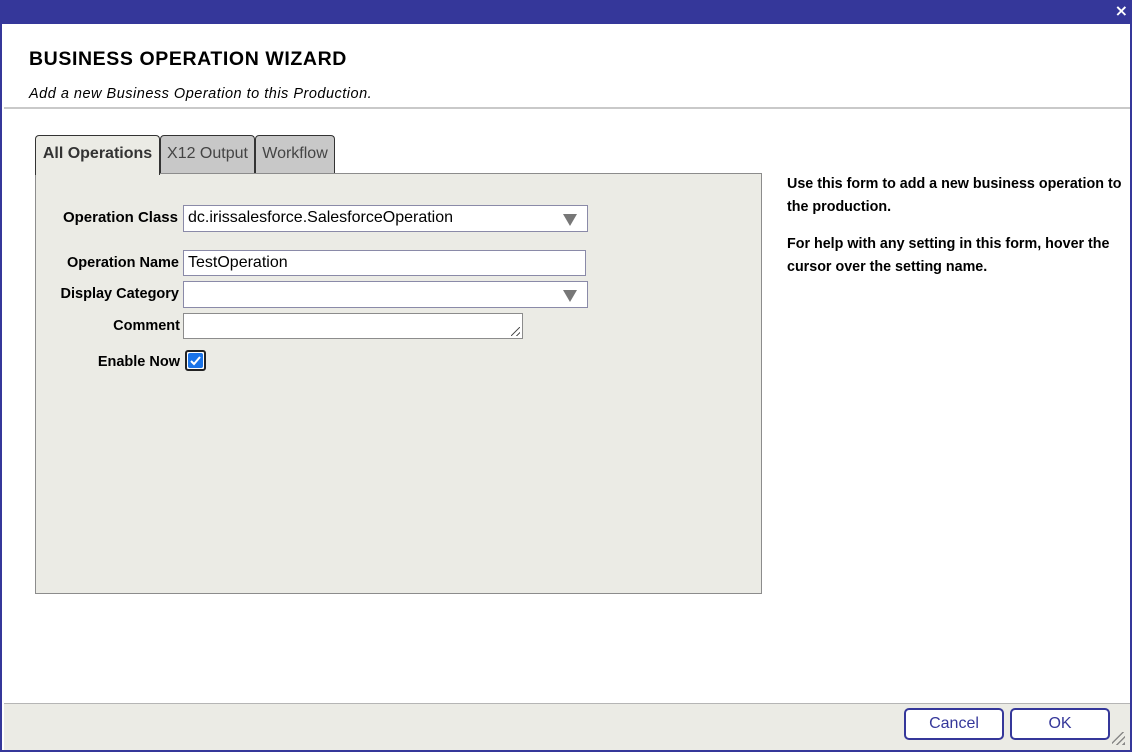  I want to click on enable-now-label: Enable Now, so click(138, 362).